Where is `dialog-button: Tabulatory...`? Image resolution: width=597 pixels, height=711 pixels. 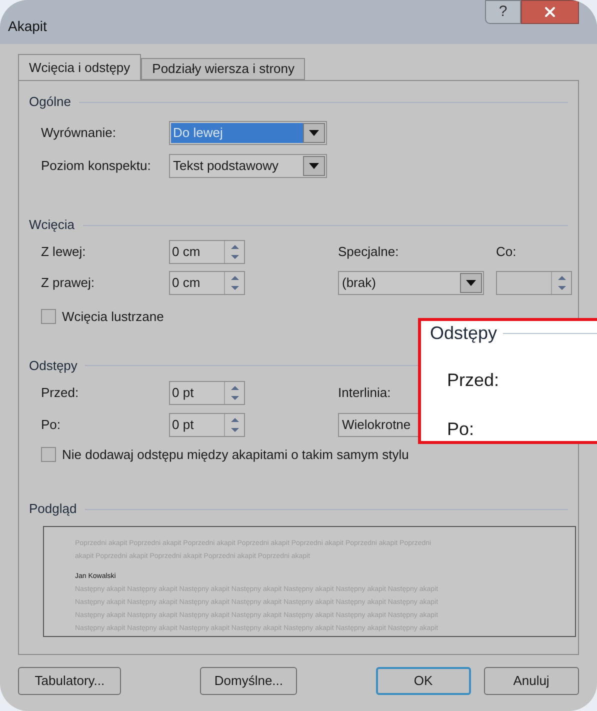 dialog-button: Tabulatory... is located at coordinates (70, 681).